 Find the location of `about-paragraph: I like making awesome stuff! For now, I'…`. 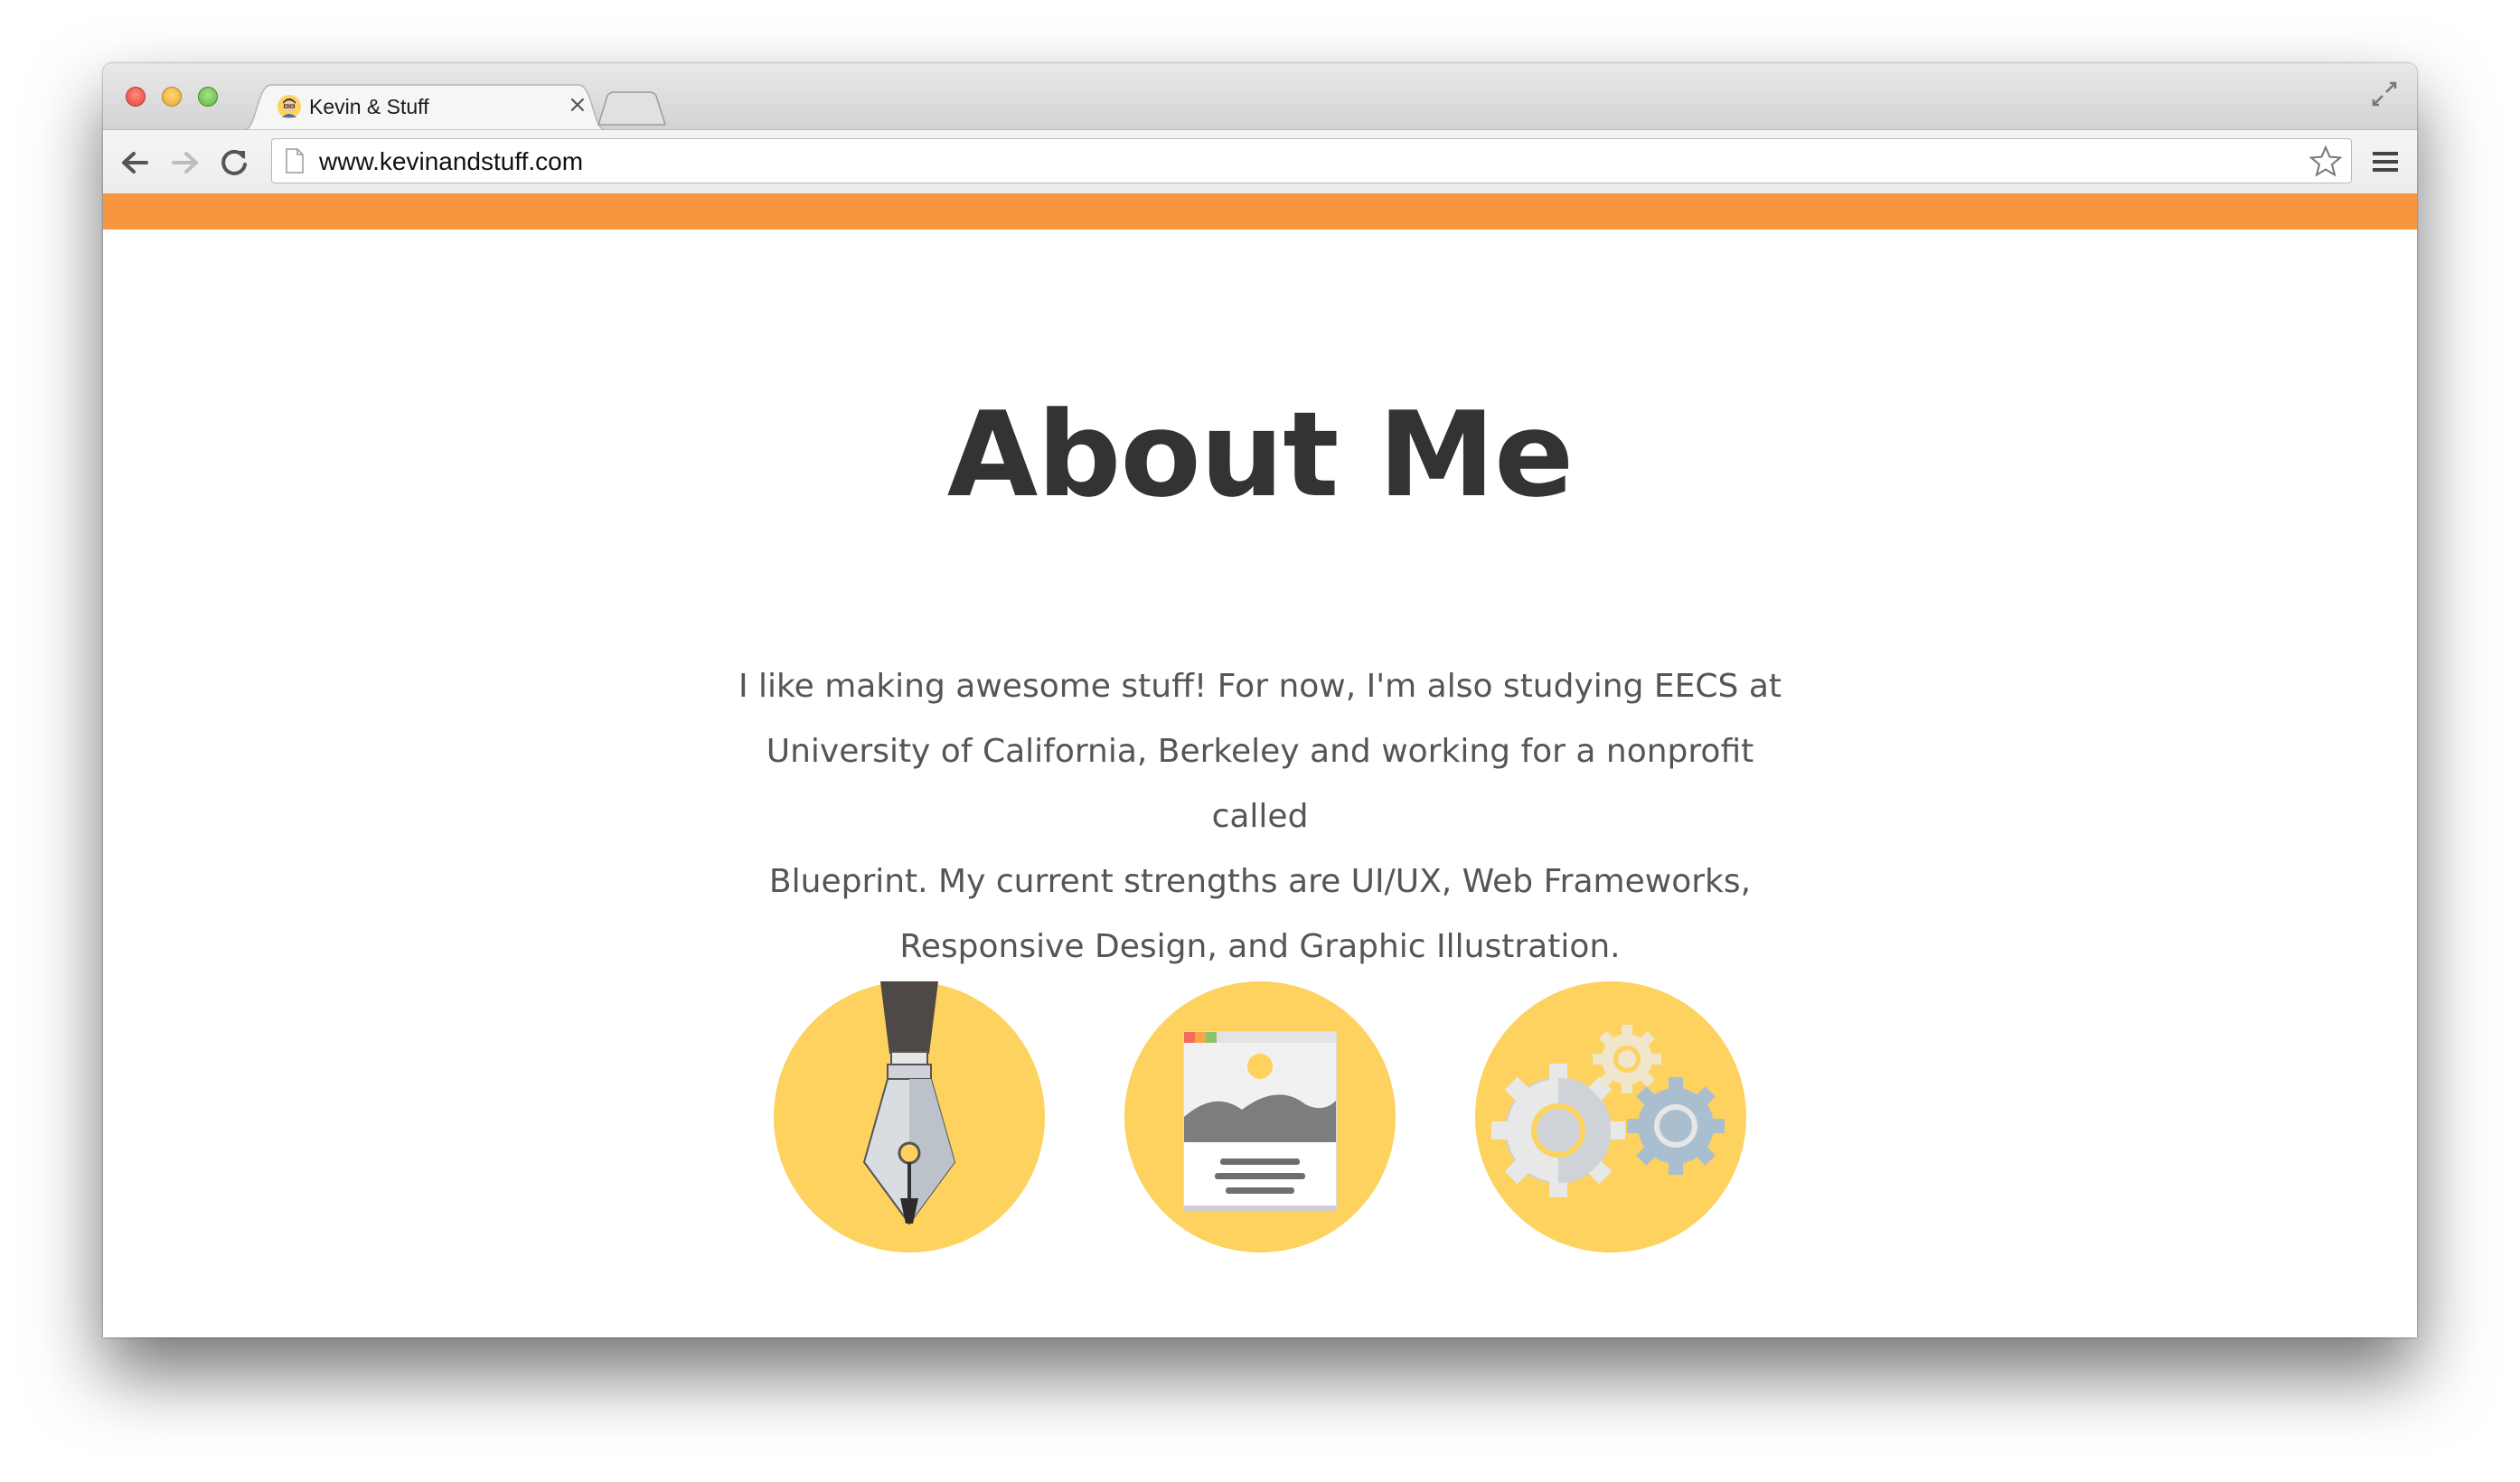

about-paragraph: I like making awesome stuff! For now, I'… is located at coordinates (1260, 817).